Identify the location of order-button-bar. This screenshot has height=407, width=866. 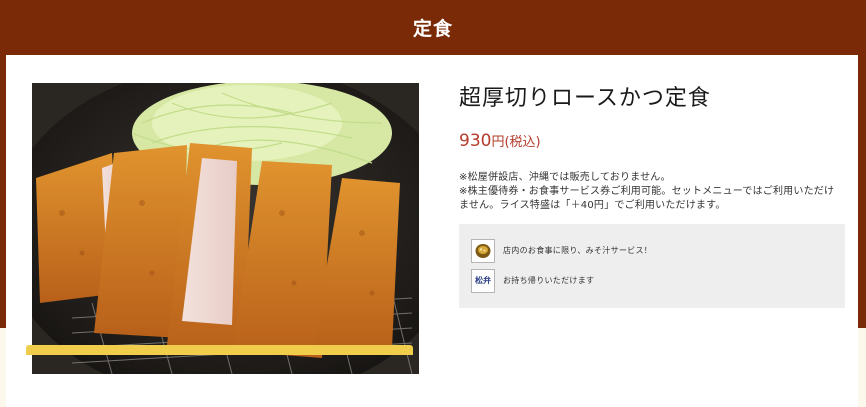
(219, 350).